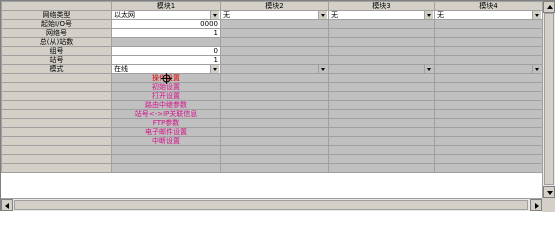  Describe the element at coordinates (488, 6) in the screenshot. I see `column-header-module4: 模块4` at that location.